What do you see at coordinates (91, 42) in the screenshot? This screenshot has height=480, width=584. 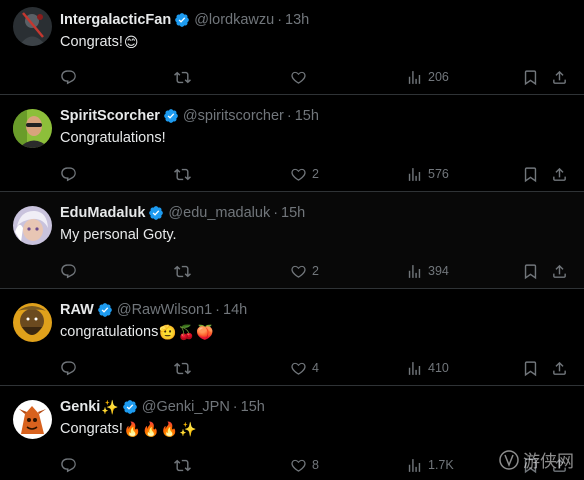 I see `tweet-text-body: Congrats!` at bounding box center [91, 42].